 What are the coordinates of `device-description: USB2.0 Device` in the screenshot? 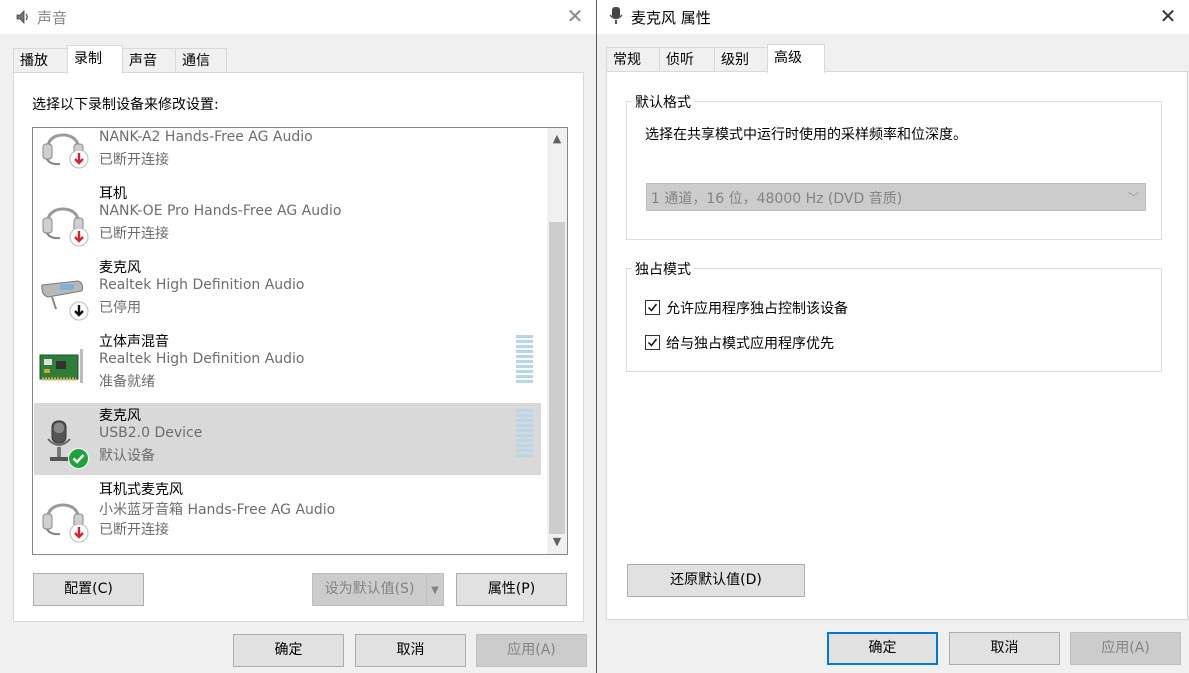 It's located at (151, 433).